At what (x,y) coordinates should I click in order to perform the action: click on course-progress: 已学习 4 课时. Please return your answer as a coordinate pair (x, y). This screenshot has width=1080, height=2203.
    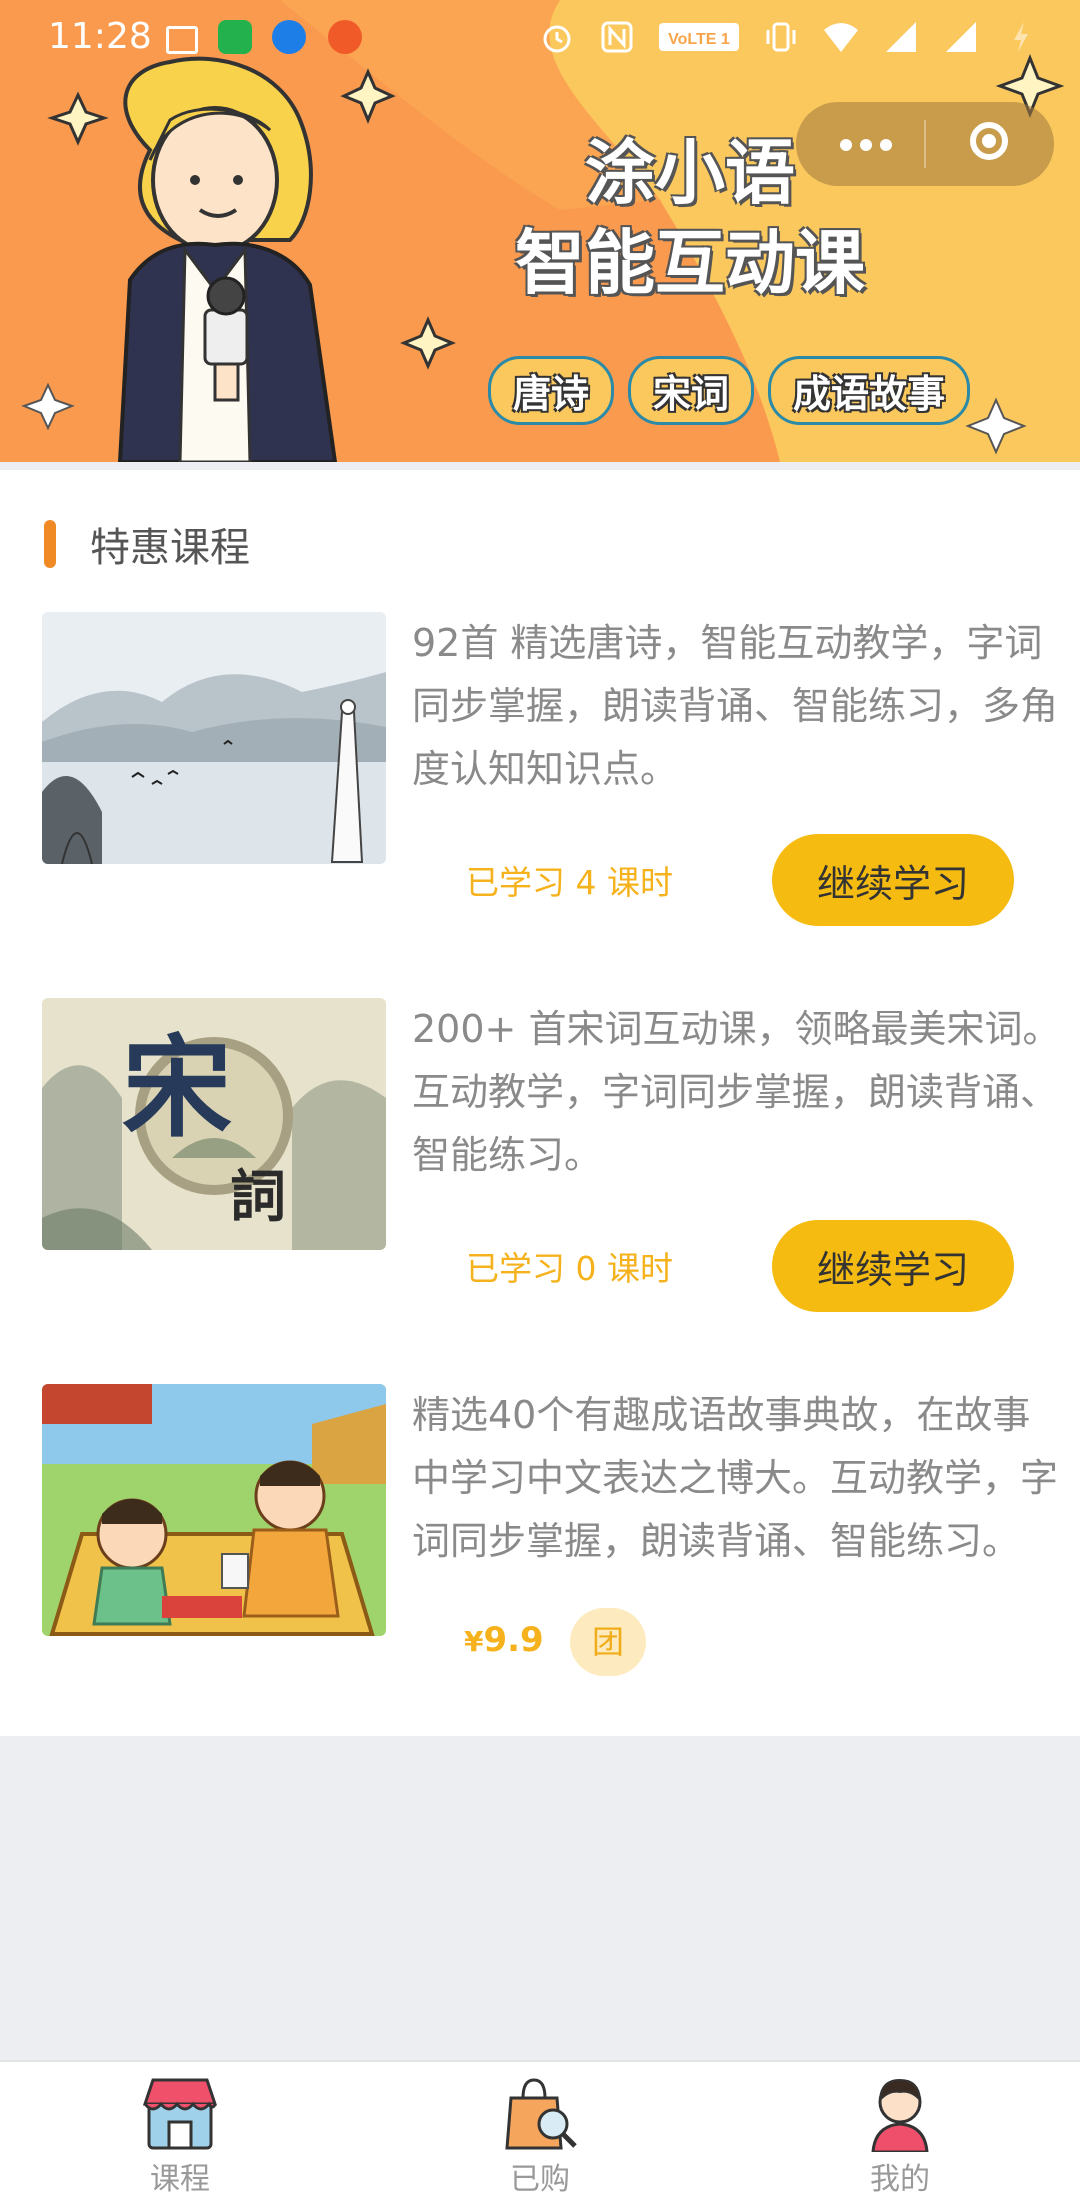
    Looking at the image, I should click on (569, 880).